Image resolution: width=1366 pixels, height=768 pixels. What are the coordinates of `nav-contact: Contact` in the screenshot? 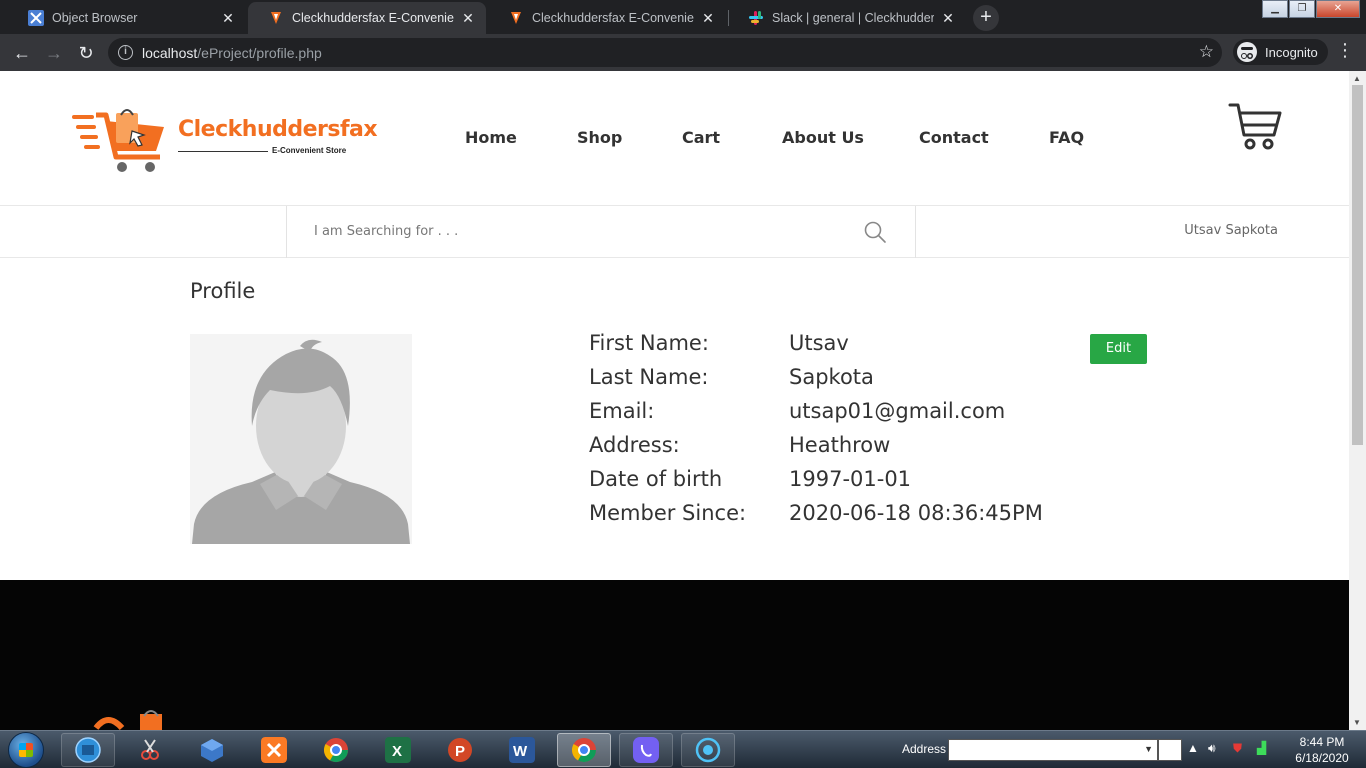 It's located at (954, 137).